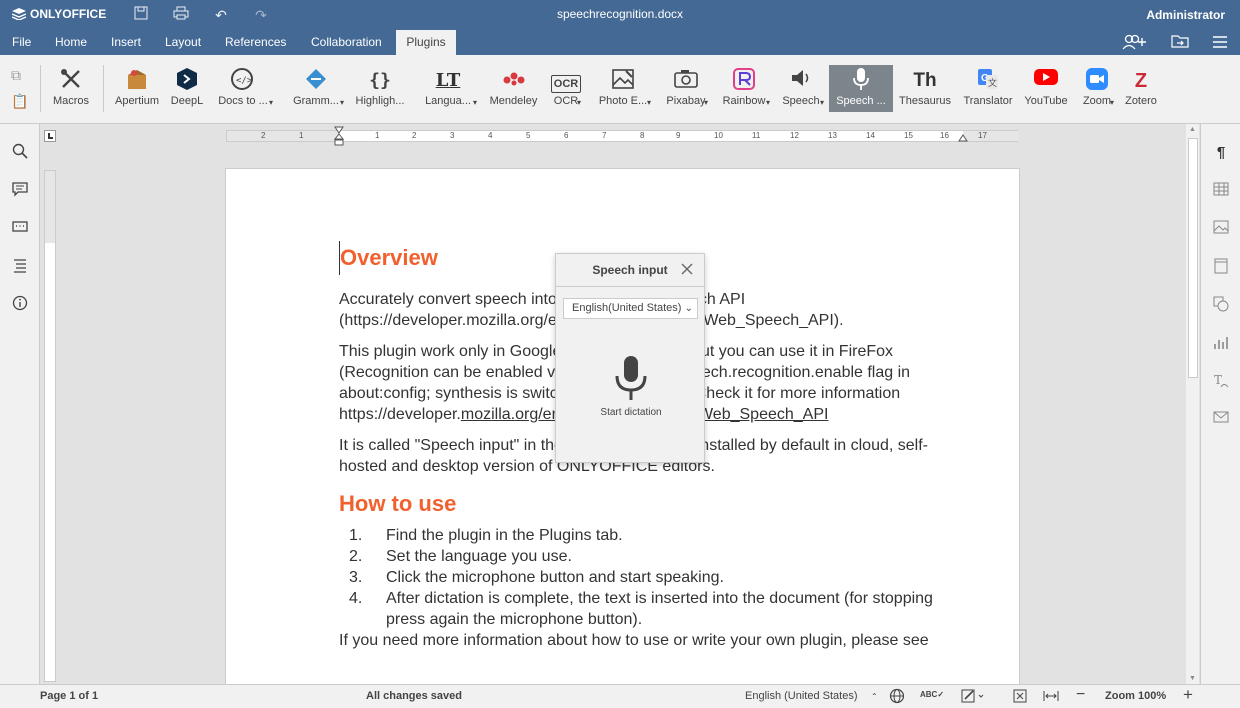  I want to click on text-art-icon: T, so click(1221, 381).